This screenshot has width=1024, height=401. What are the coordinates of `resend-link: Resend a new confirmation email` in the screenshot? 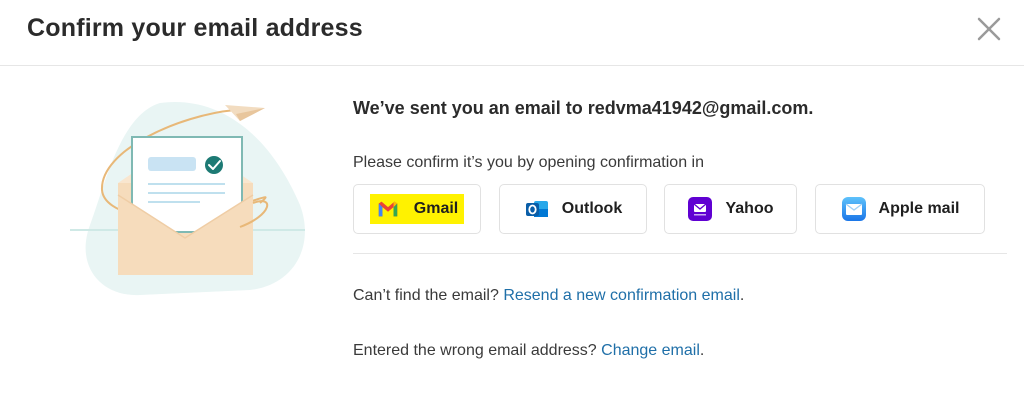 It's located at (621, 295).